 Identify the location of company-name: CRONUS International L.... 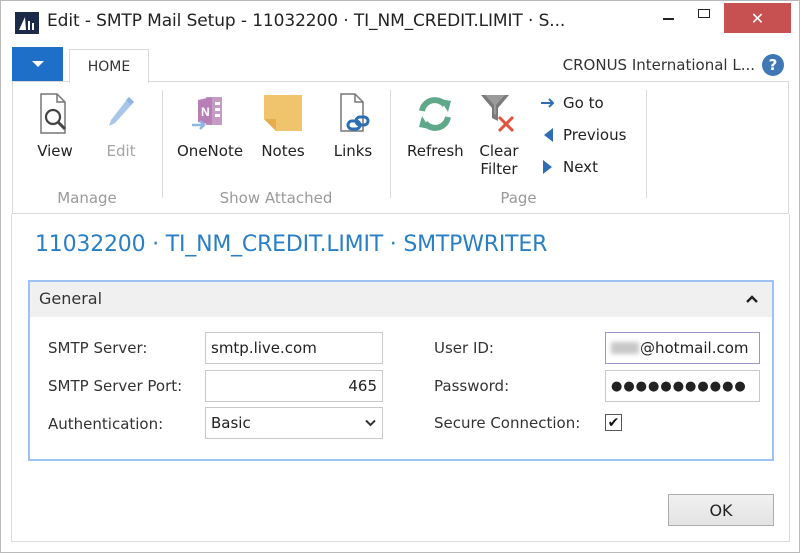
(659, 65).